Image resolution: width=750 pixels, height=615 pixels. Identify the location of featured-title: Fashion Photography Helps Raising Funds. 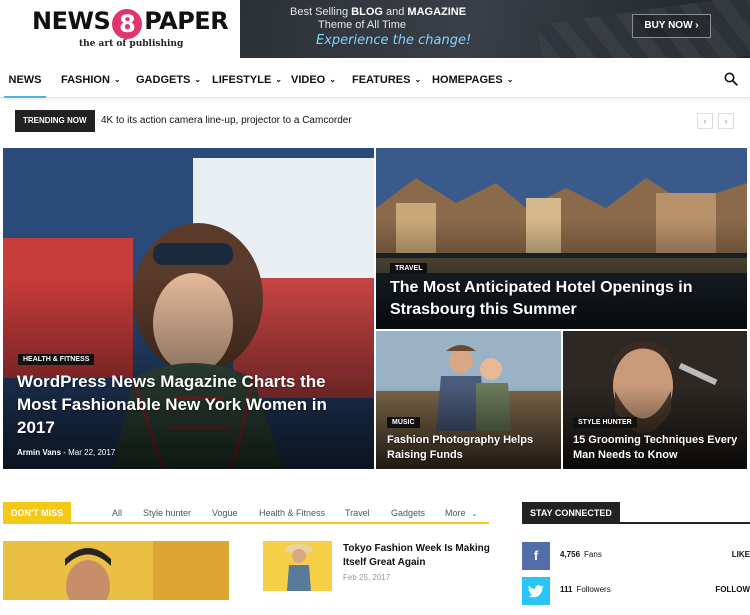
(469, 448).